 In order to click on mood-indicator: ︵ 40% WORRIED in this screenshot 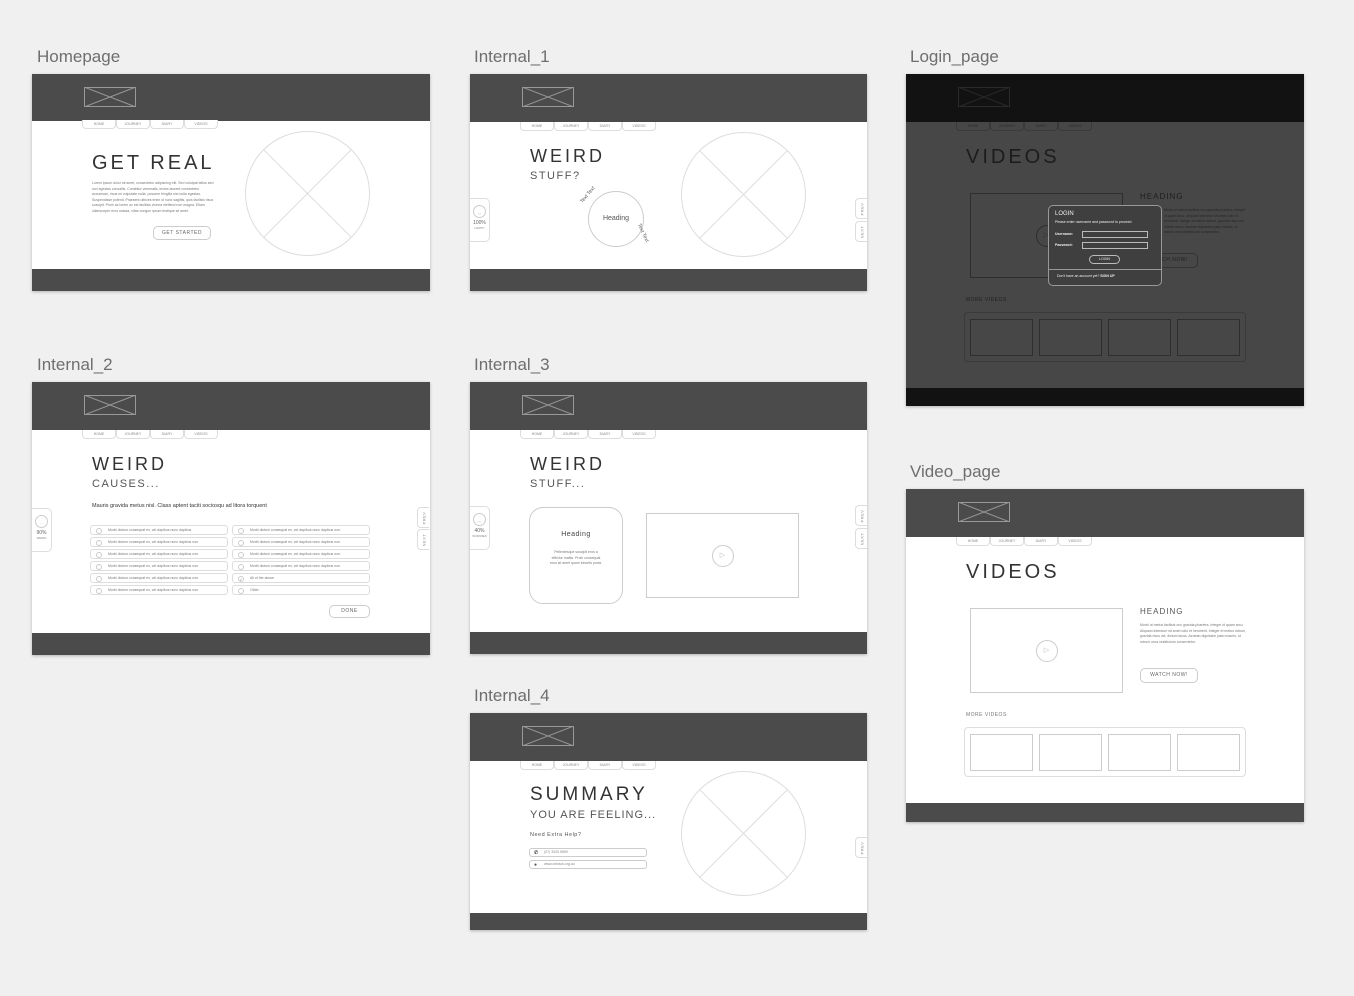, I will do `click(480, 528)`.